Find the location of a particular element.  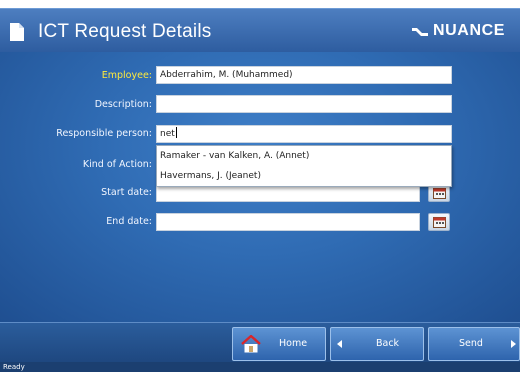

text-caret is located at coordinates (176, 132).